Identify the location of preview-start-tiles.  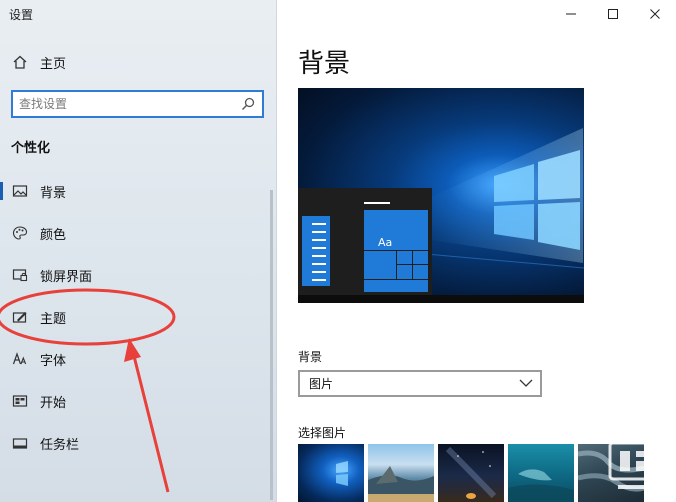
(365, 247).